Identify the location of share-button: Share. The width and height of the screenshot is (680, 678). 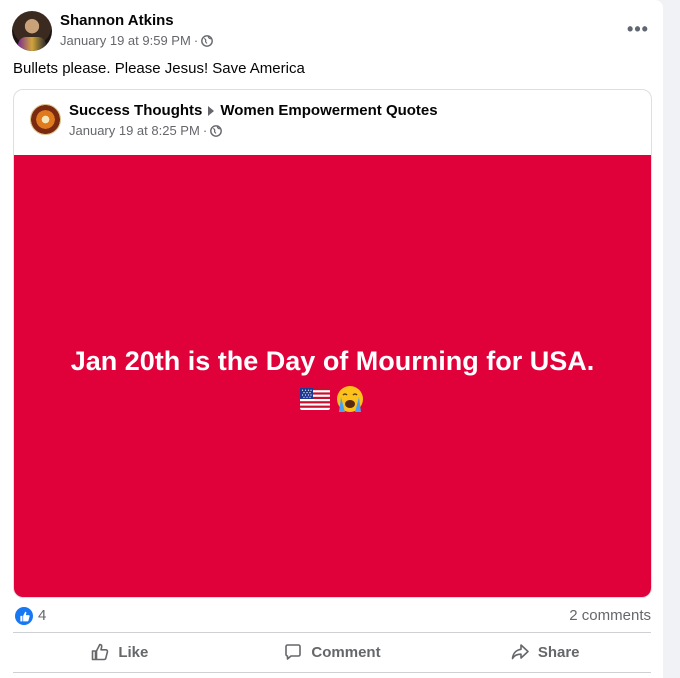
(544, 652).